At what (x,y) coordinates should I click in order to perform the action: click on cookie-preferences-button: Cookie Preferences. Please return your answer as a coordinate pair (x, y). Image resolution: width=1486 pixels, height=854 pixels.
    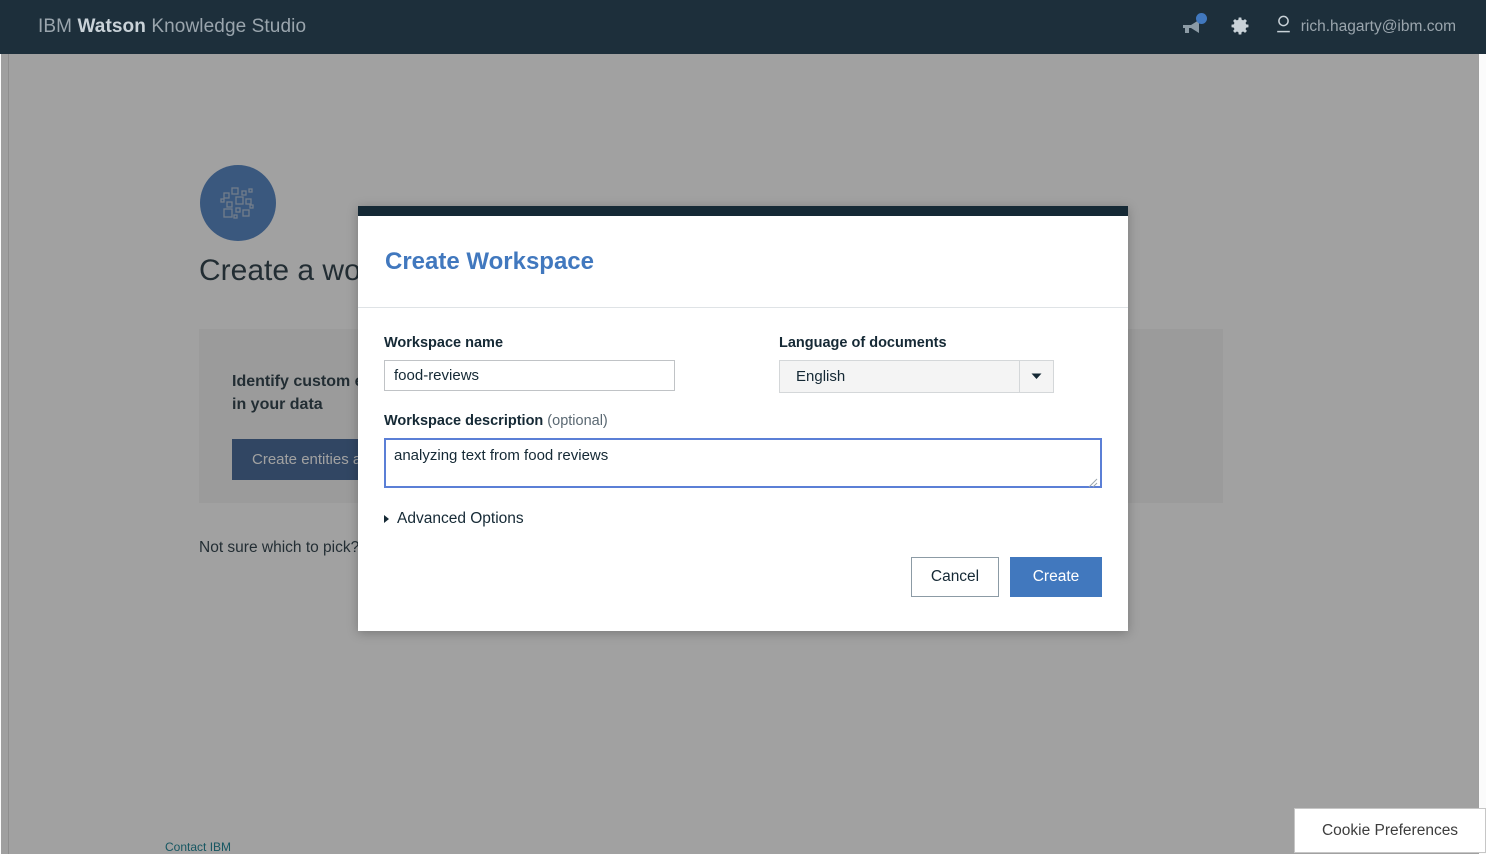
    Looking at the image, I should click on (1390, 830).